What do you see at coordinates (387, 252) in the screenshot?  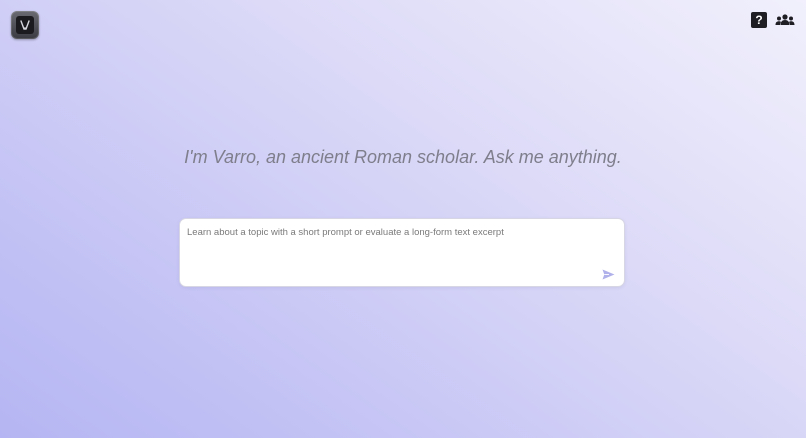 I see `prompt-input` at bounding box center [387, 252].